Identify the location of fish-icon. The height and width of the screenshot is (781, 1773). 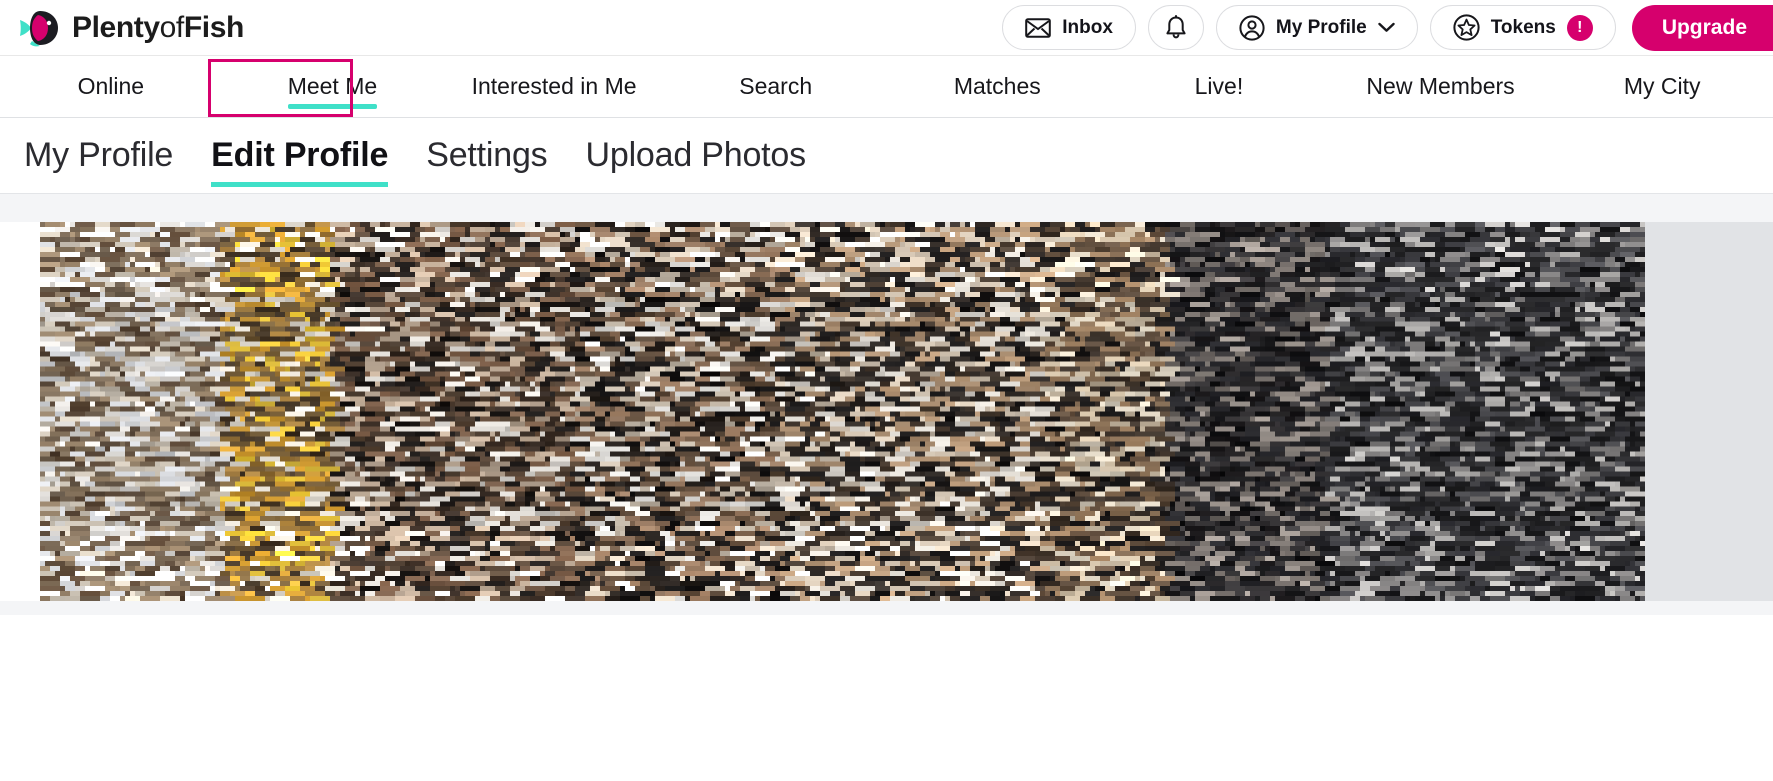
(39, 28).